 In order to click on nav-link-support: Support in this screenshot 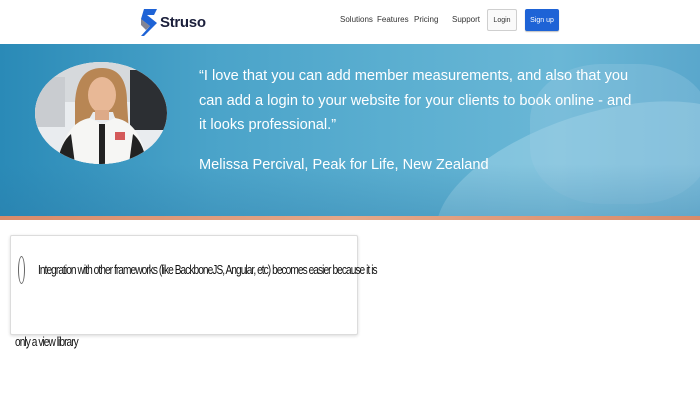, I will do `click(466, 19)`.